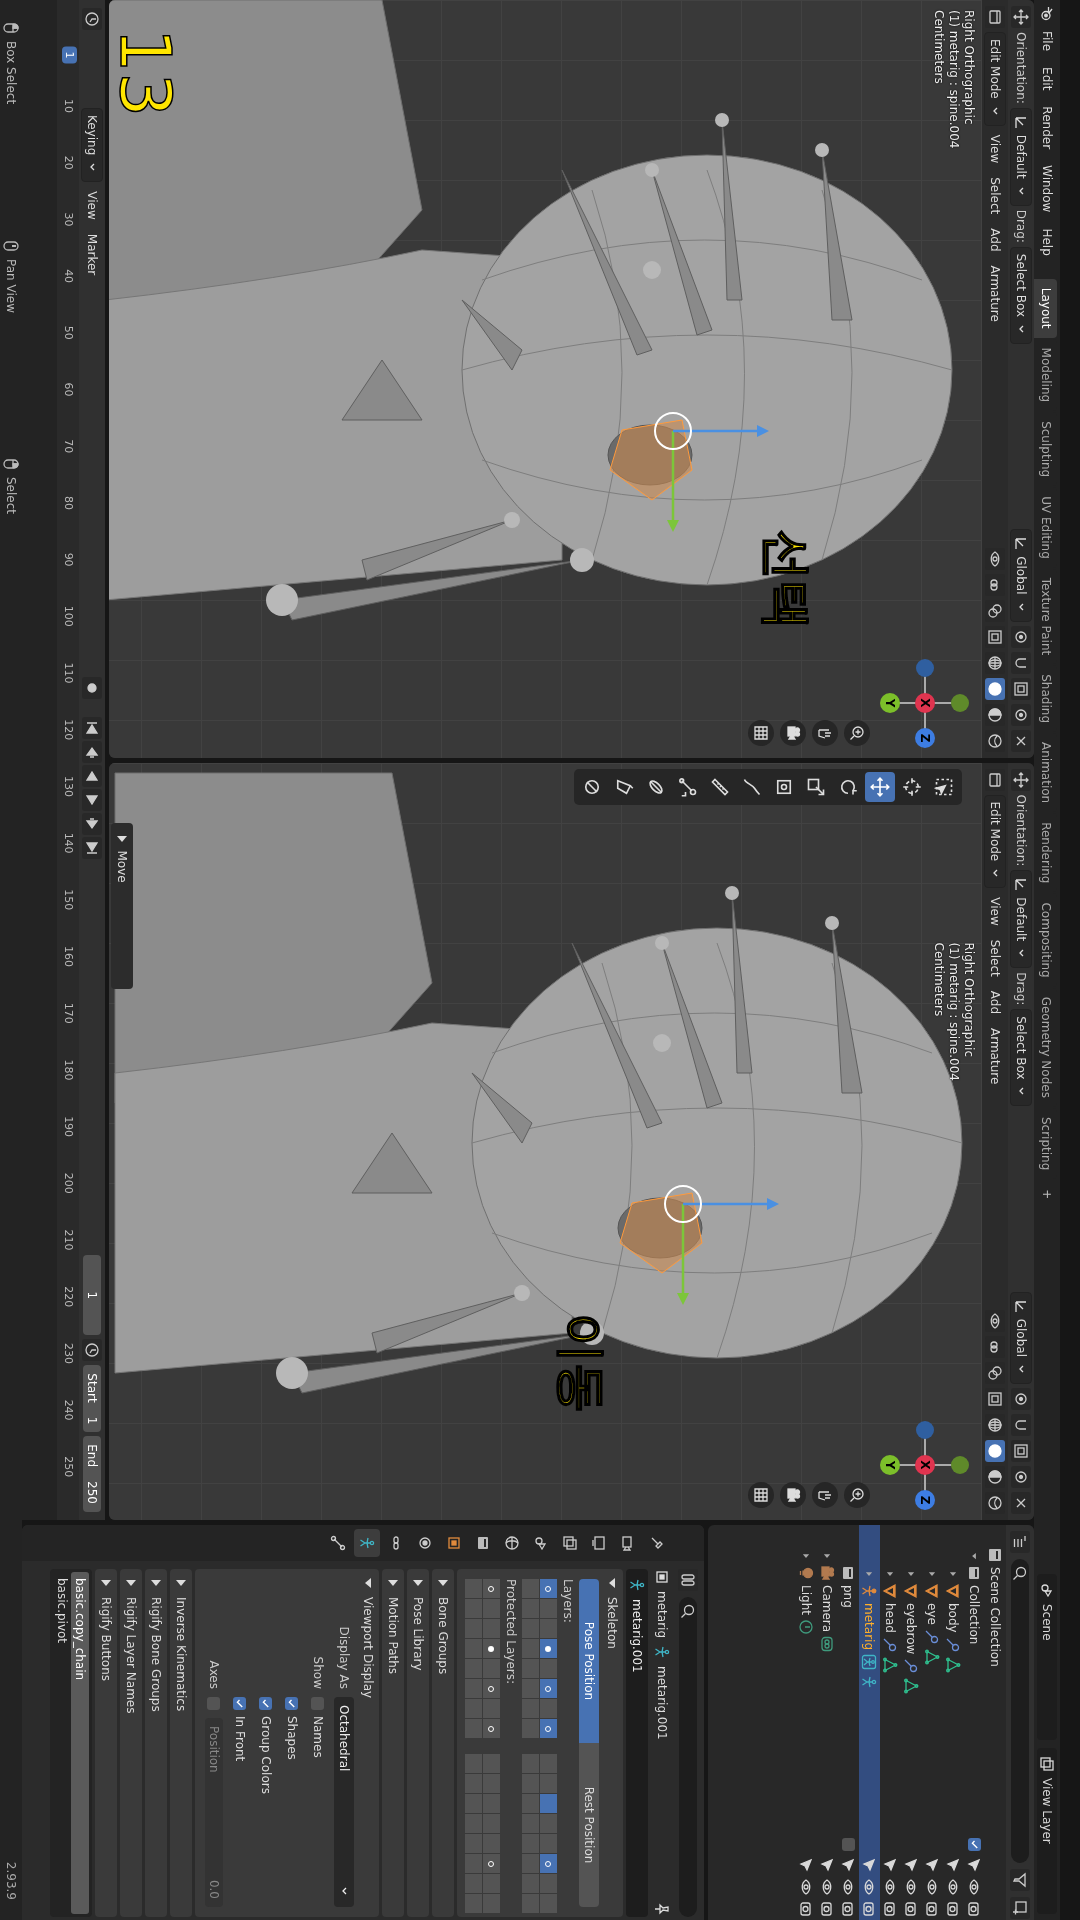 The image size is (1080, 1920). What do you see at coordinates (92, 145) in the screenshot?
I see `keying-dropdown: Keying` at bounding box center [92, 145].